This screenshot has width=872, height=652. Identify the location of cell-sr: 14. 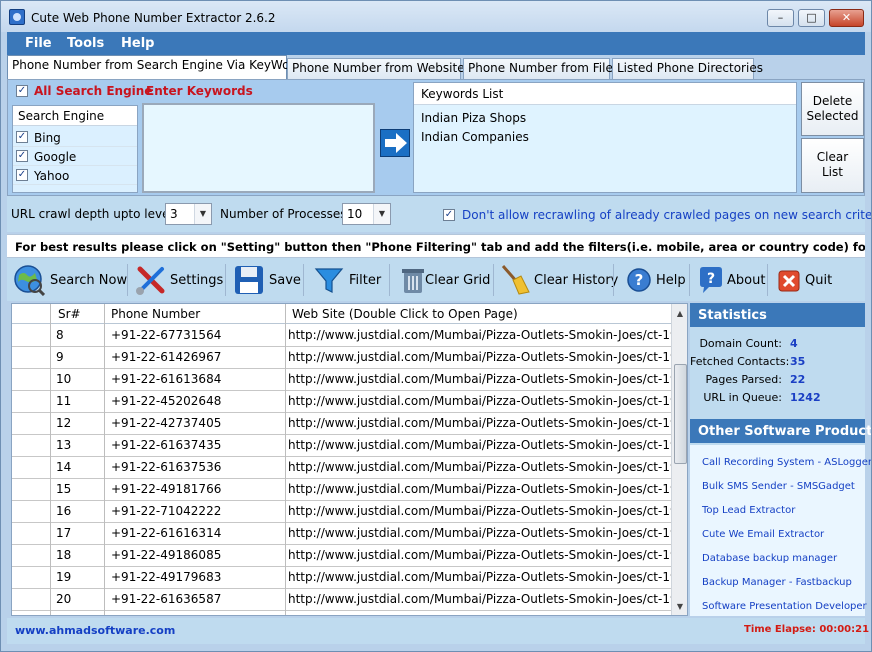
(63, 467).